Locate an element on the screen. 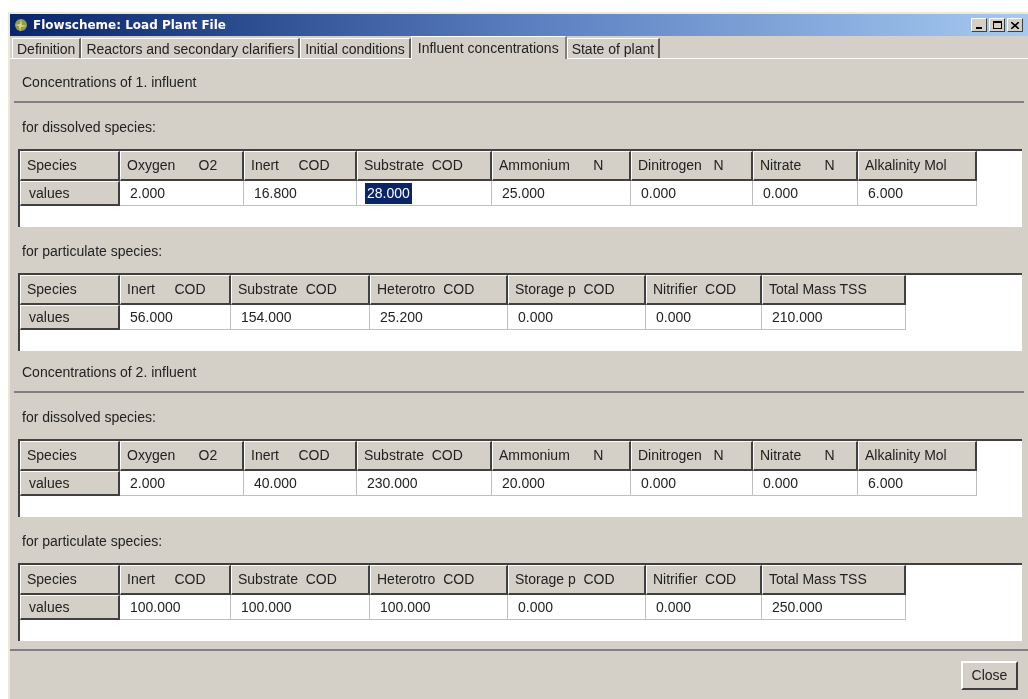 The image size is (1028, 699). table-cell: 250.000 is located at coordinates (797, 607).